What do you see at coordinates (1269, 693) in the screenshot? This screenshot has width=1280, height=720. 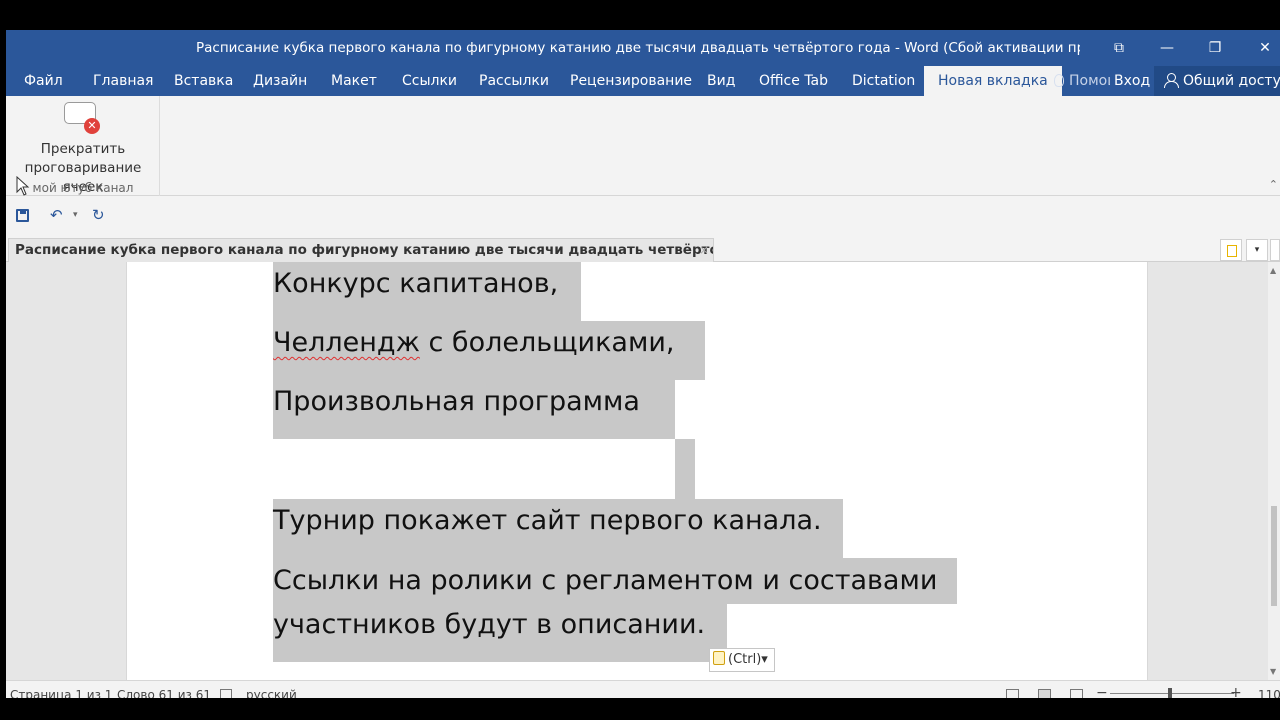 I see `zoom-level: 110%` at bounding box center [1269, 693].